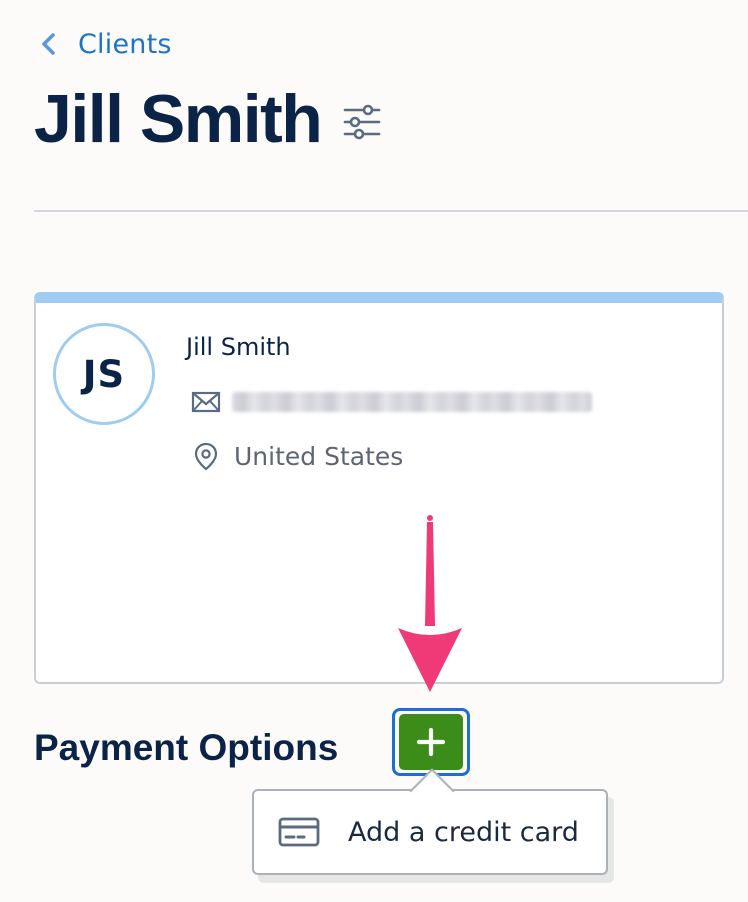  What do you see at coordinates (391, 211) in the screenshot?
I see `header-divider` at bounding box center [391, 211].